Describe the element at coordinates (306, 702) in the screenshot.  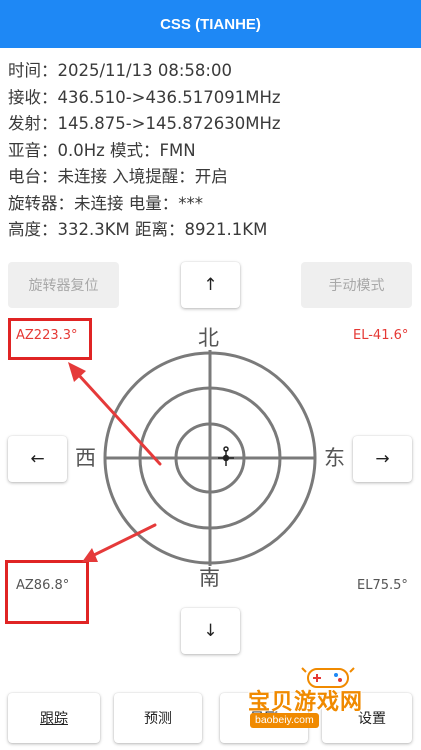
I see `watermark-text: 宝贝游戏网` at that location.